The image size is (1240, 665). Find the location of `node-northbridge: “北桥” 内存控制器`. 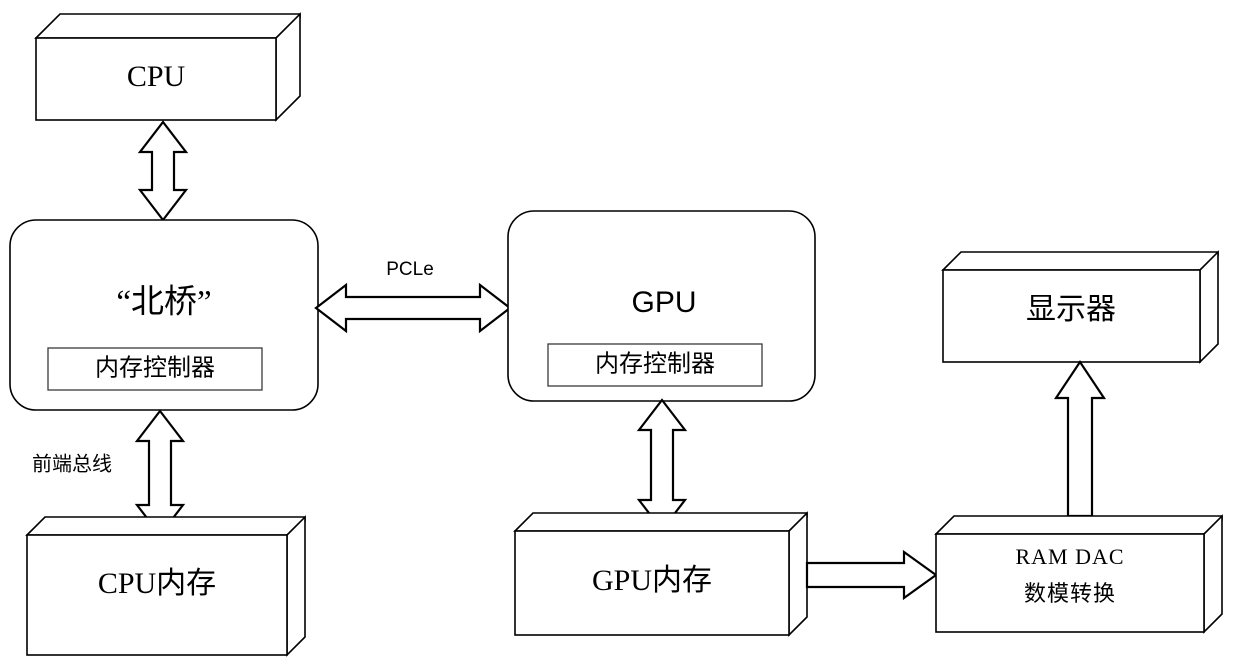

node-northbridge: “北桥” 内存控制器 is located at coordinates (164, 315).